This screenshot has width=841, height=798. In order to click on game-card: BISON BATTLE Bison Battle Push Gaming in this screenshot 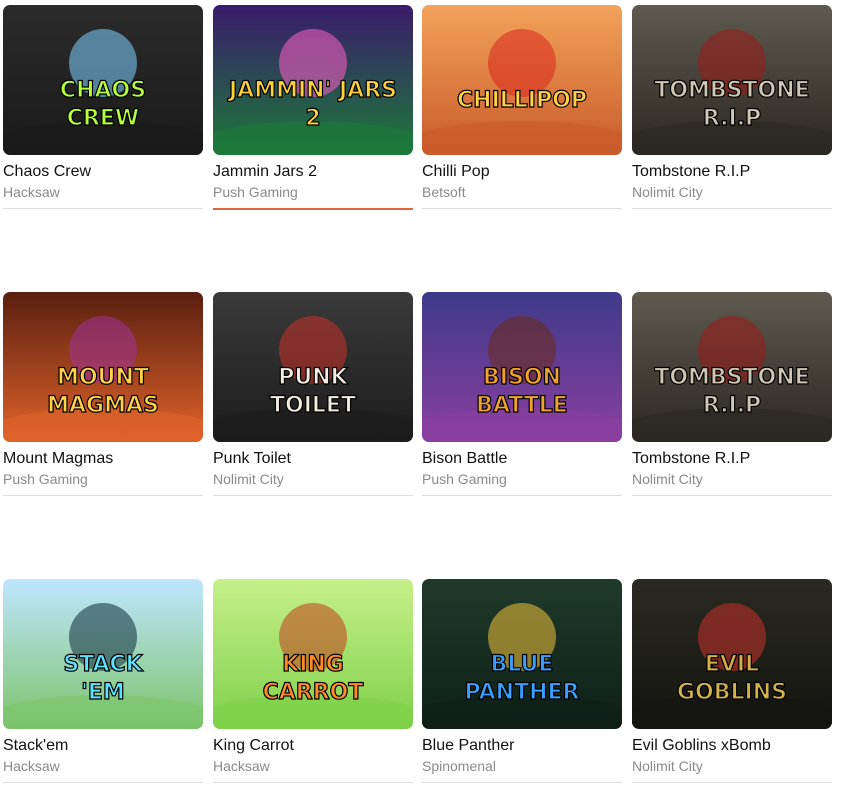, I will do `click(522, 394)`.